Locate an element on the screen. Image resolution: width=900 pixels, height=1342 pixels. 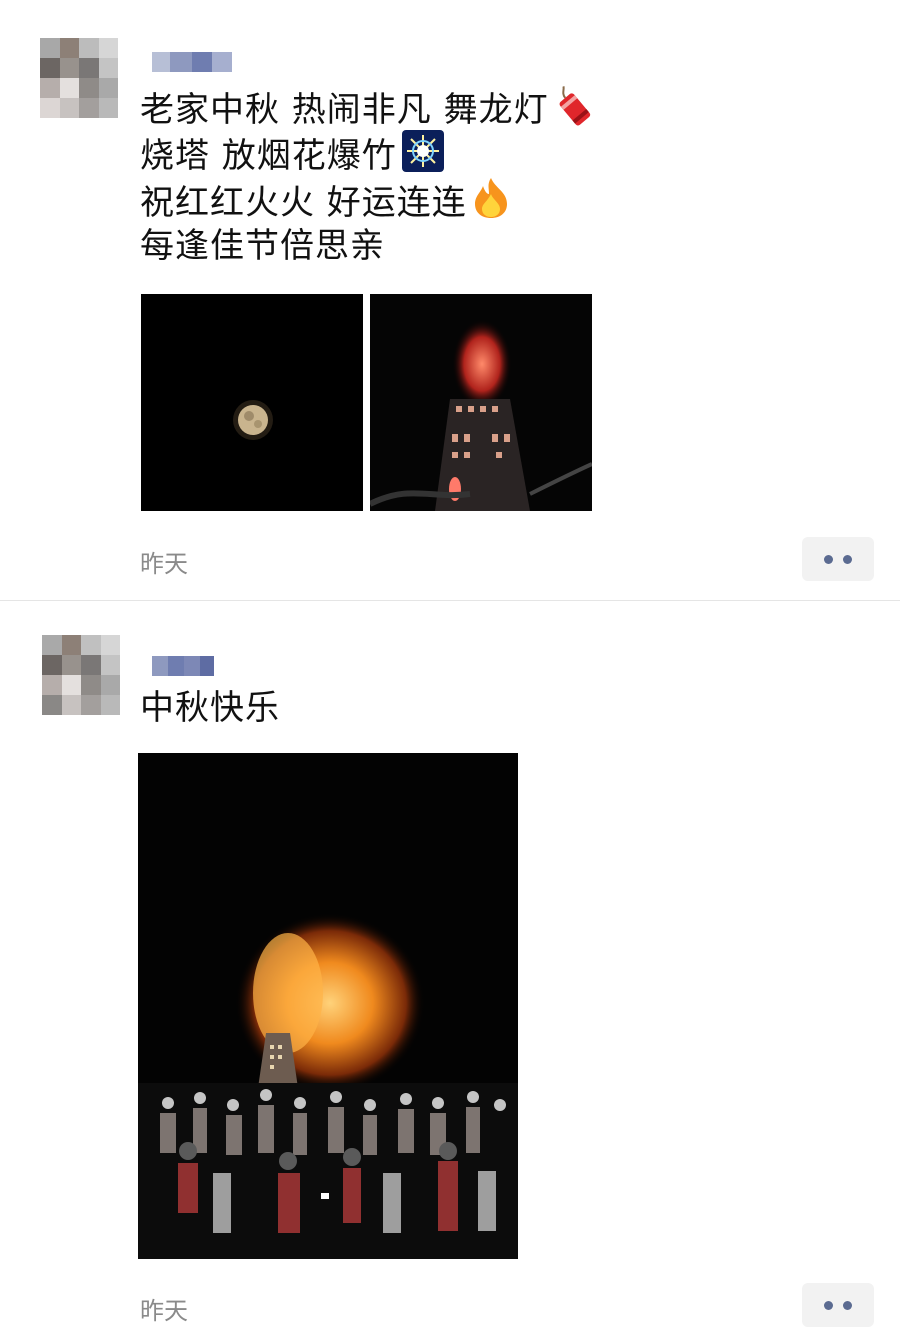
full-moon-photo is located at coordinates (252, 402).